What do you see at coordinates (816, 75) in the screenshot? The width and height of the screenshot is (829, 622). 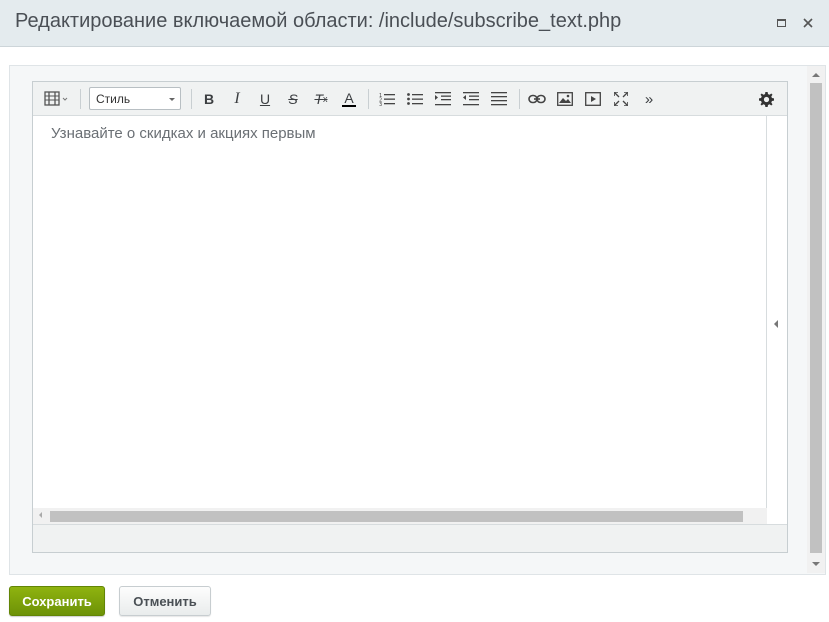 I see `scroll-up-icon` at bounding box center [816, 75].